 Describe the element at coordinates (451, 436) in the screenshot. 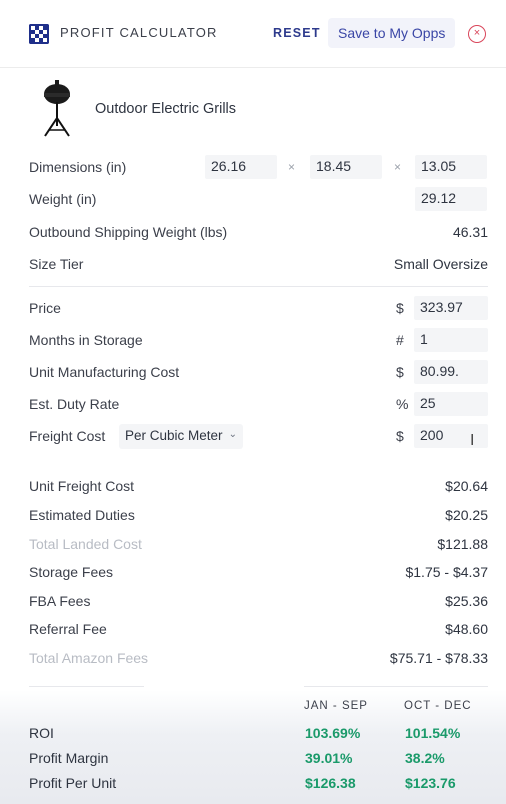

I see `freight-cost-input: 200` at that location.